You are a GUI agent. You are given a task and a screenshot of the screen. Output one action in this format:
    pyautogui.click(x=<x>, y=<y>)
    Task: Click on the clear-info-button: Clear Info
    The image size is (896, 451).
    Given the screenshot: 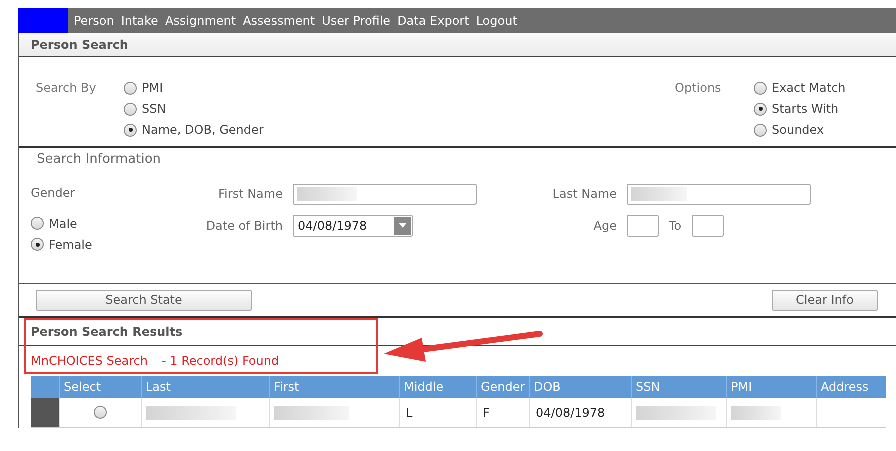 What is the action you would take?
    pyautogui.click(x=825, y=300)
    